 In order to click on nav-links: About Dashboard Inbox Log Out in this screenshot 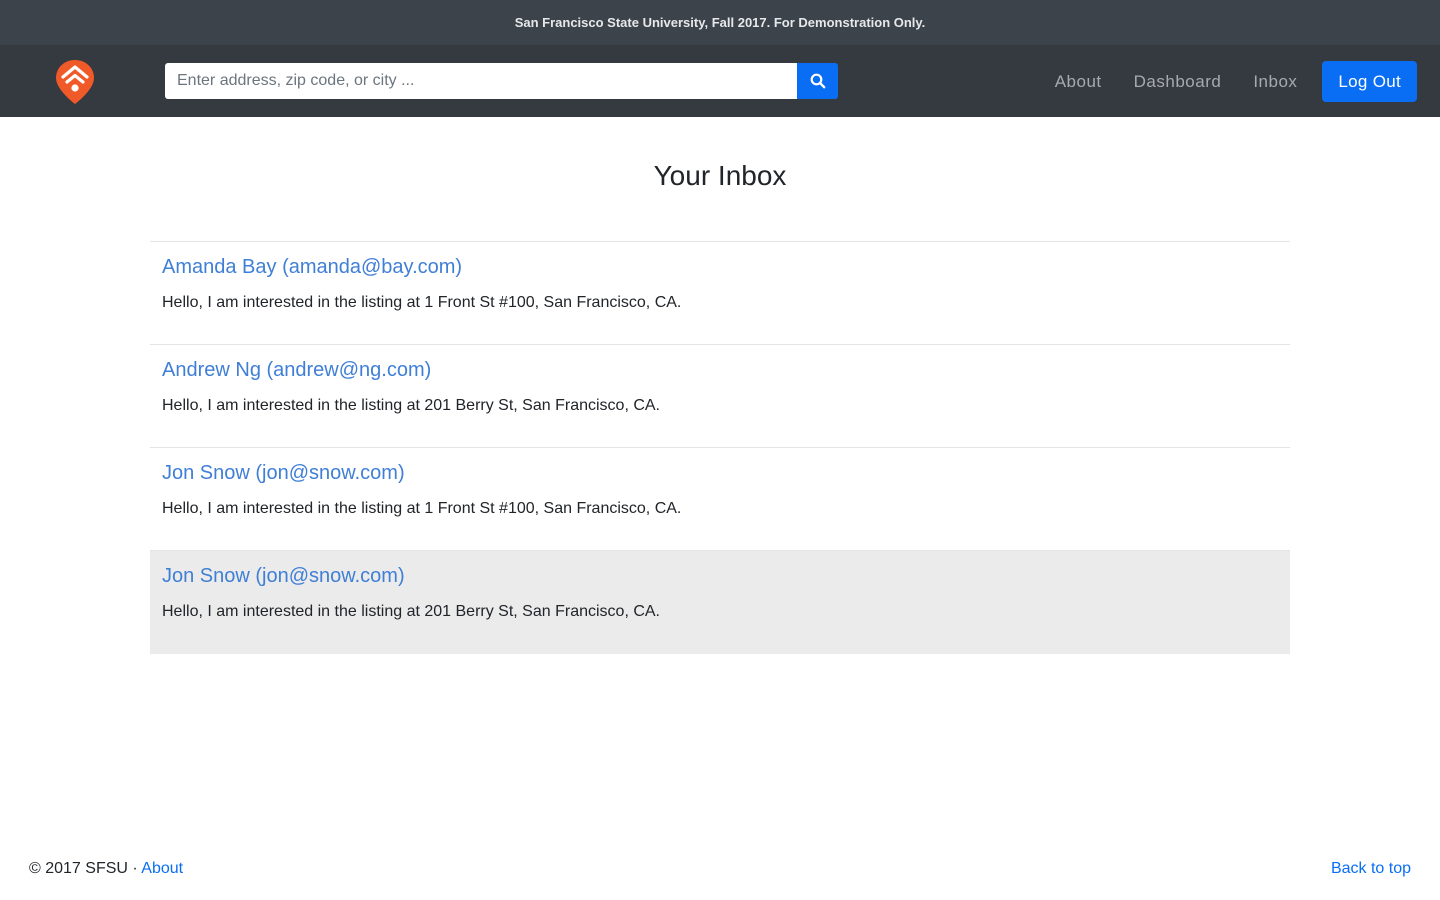, I will do `click(1236, 81)`.